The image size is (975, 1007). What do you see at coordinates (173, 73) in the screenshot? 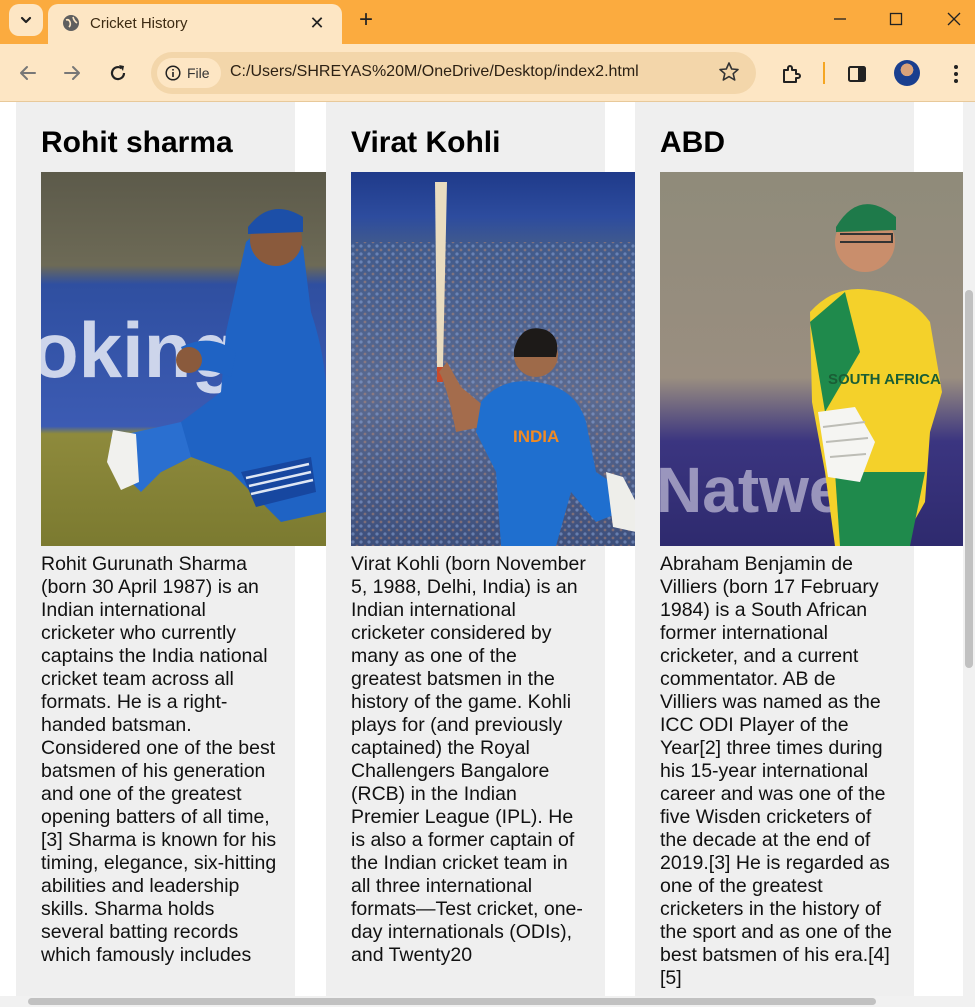
I see `info-icon` at bounding box center [173, 73].